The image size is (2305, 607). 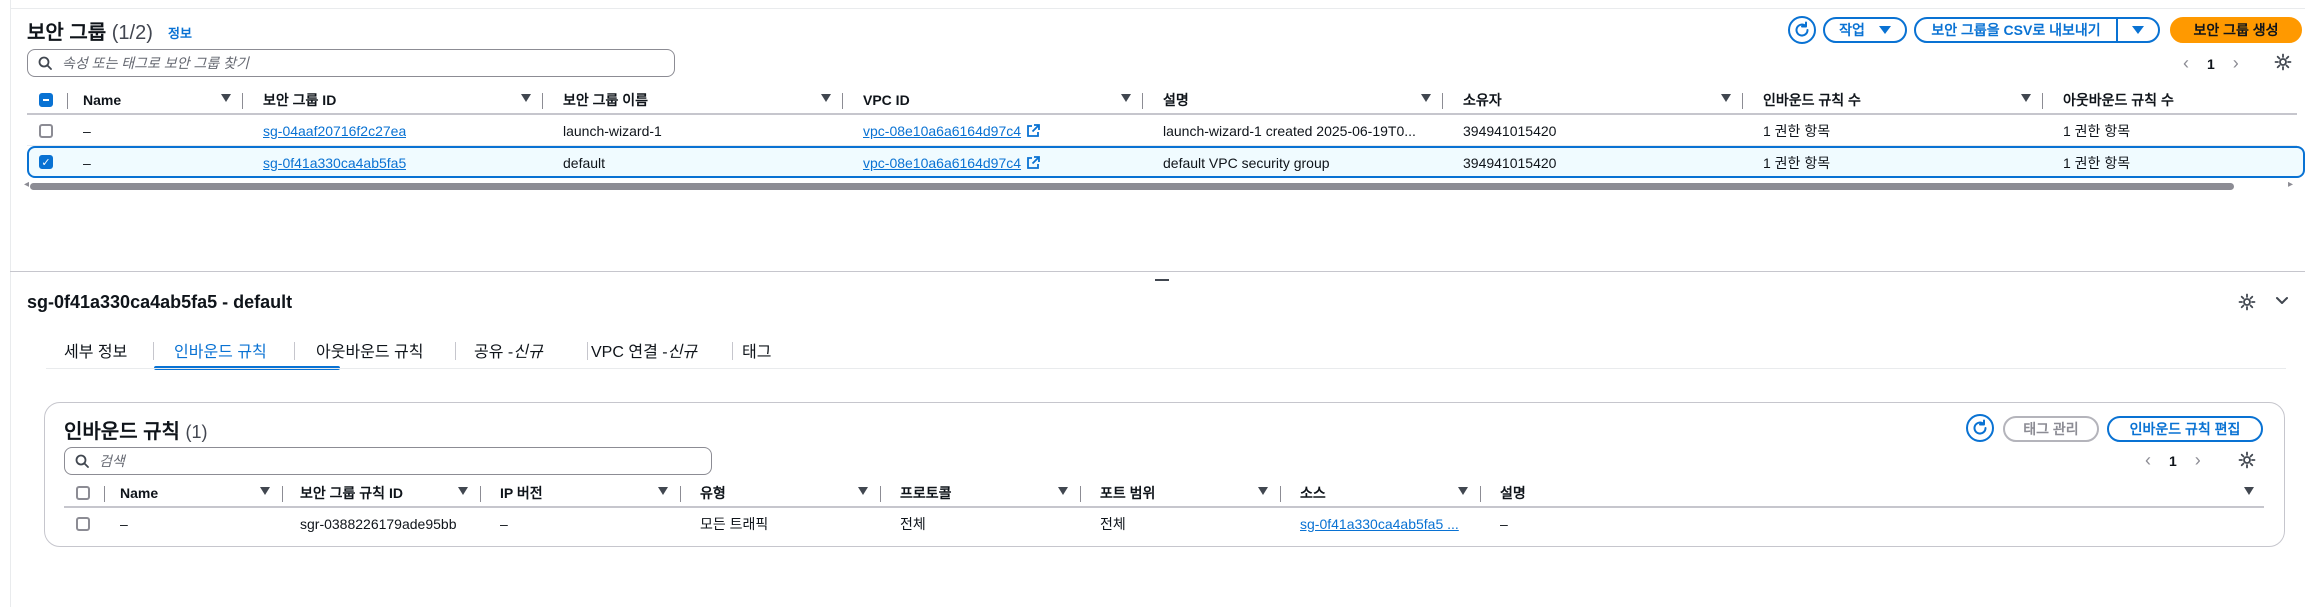 What do you see at coordinates (1980, 428) in the screenshot?
I see `refresh-rules-button` at bounding box center [1980, 428].